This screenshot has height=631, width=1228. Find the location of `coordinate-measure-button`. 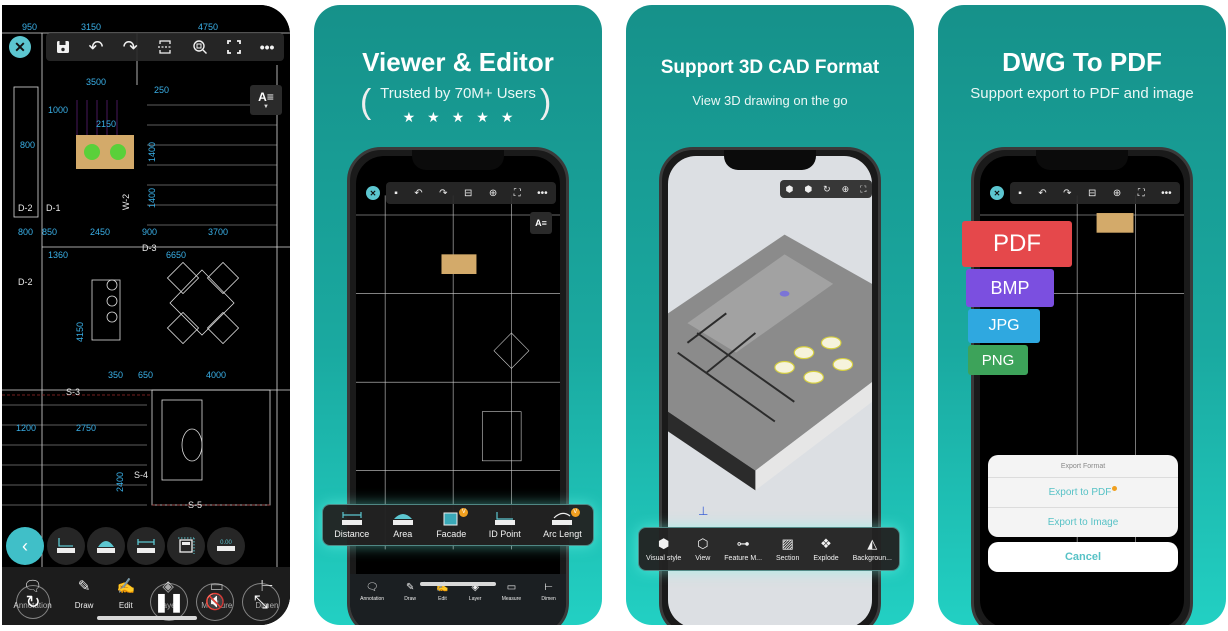

coordinate-measure-button is located at coordinates (66, 546).